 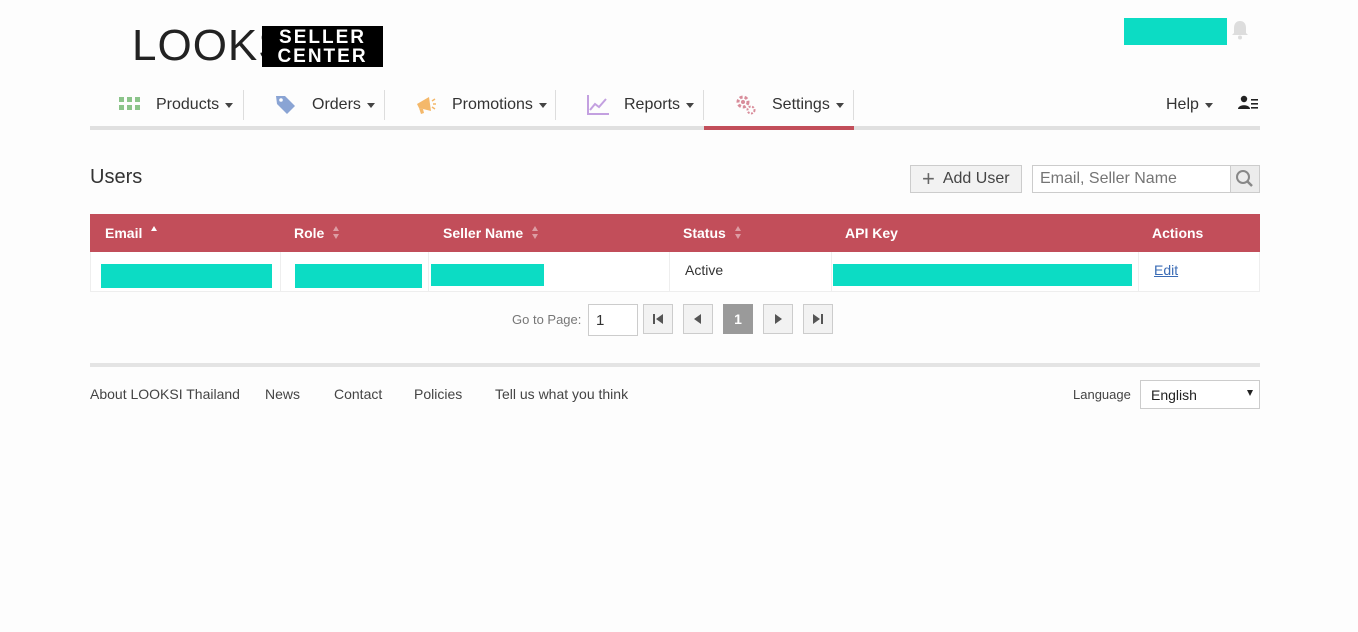 I want to click on tag-icon, so click(x=286, y=105).